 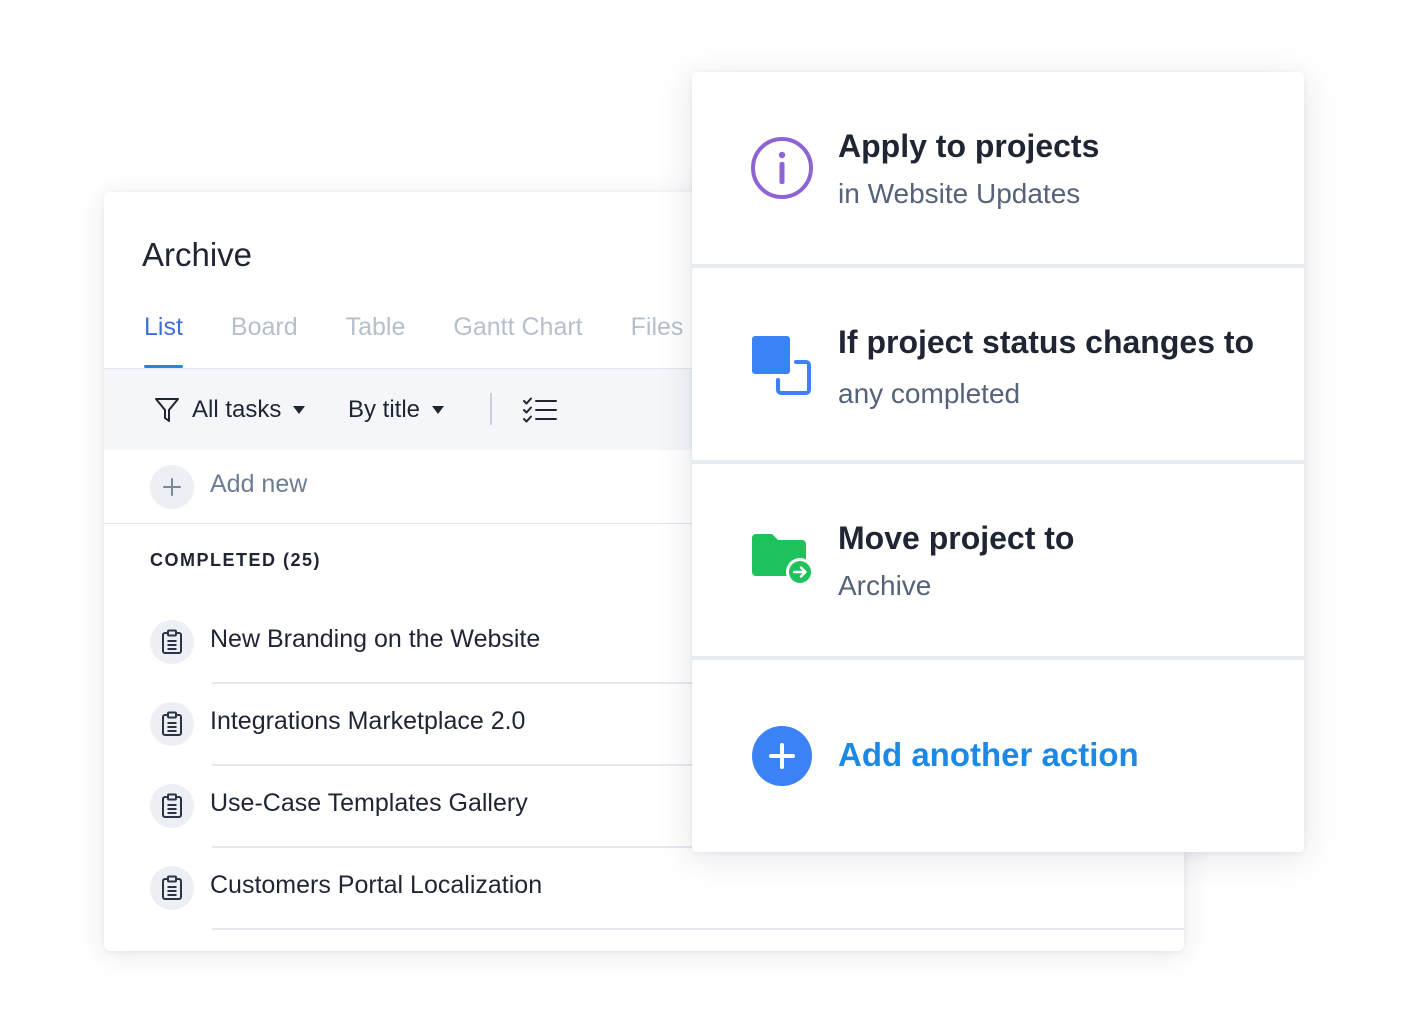 I want to click on task-name: New Branding on the Website, so click(x=375, y=639).